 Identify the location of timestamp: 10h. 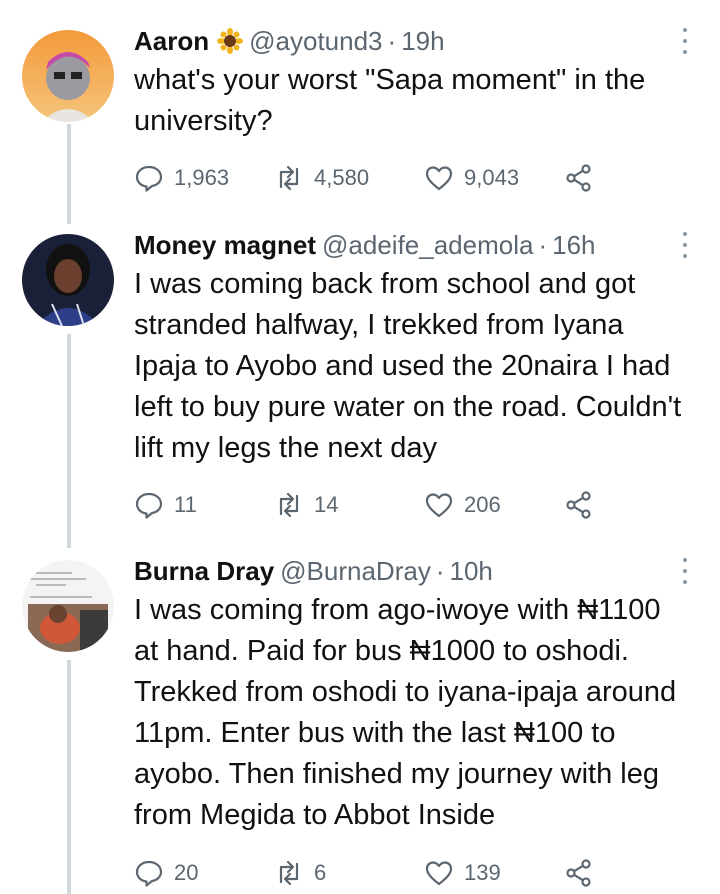
(471, 571).